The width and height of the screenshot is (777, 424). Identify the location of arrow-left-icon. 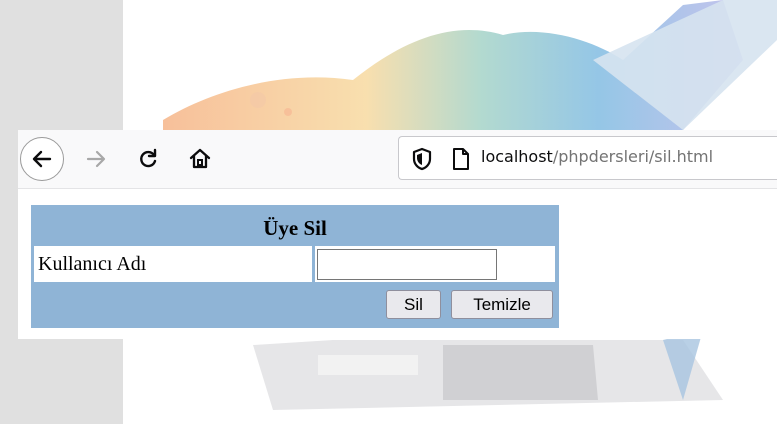
(42, 159).